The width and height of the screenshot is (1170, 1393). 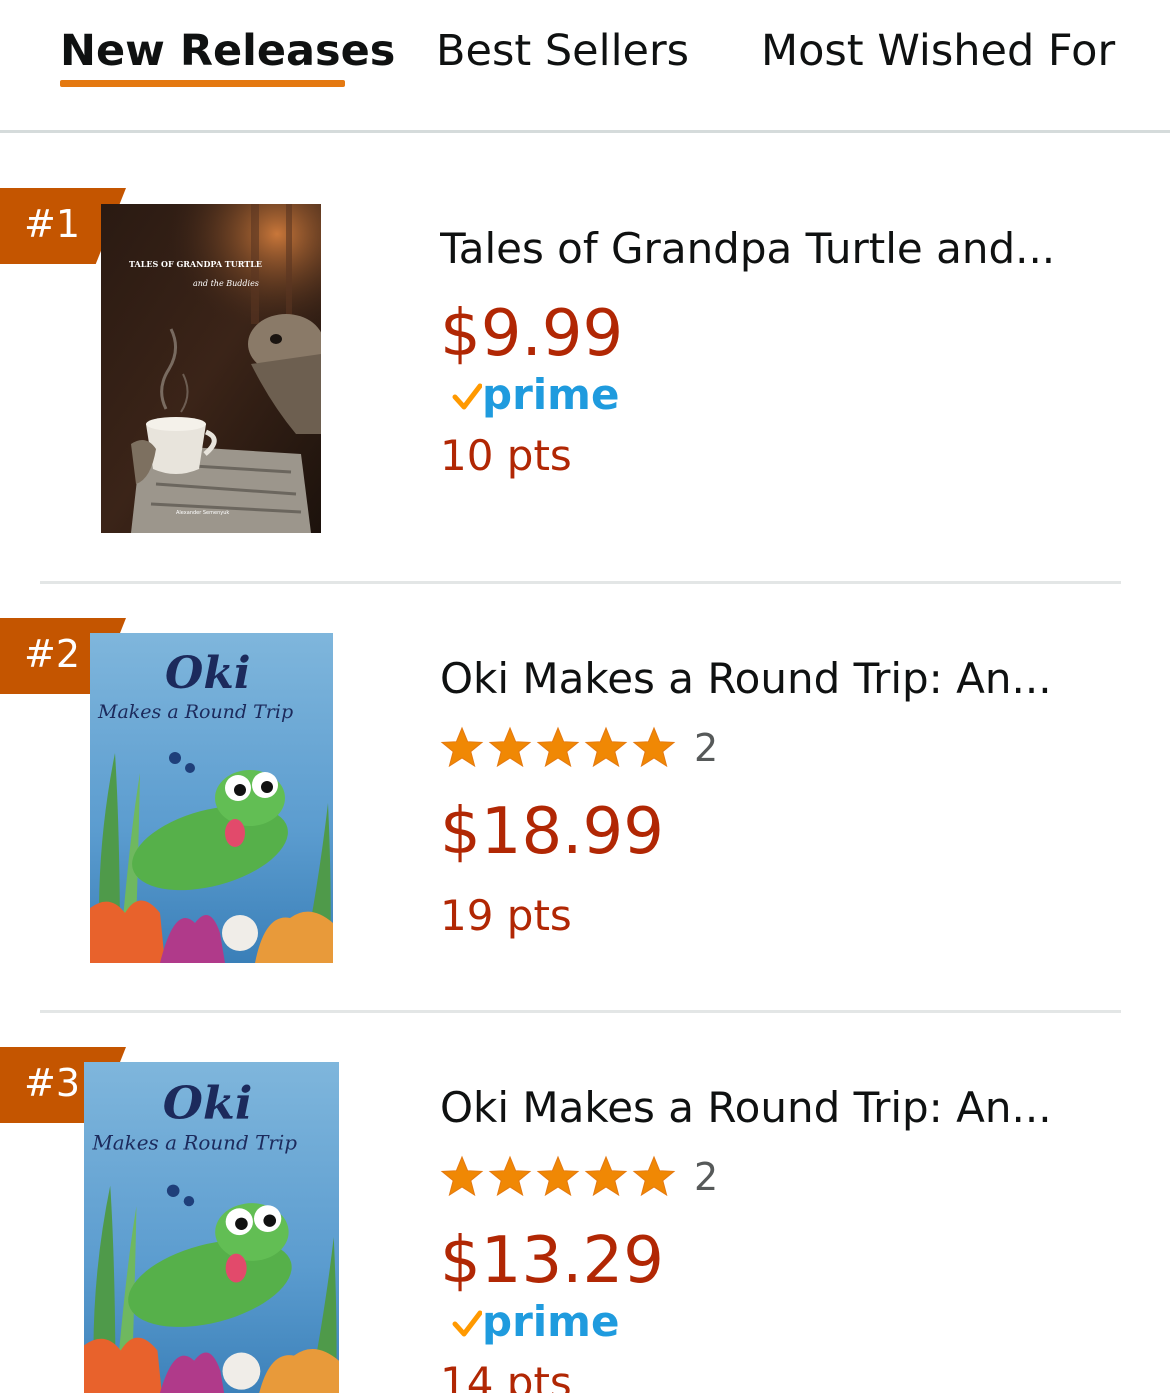 What do you see at coordinates (506, 915) in the screenshot?
I see `reward-points: 19 pts` at bounding box center [506, 915].